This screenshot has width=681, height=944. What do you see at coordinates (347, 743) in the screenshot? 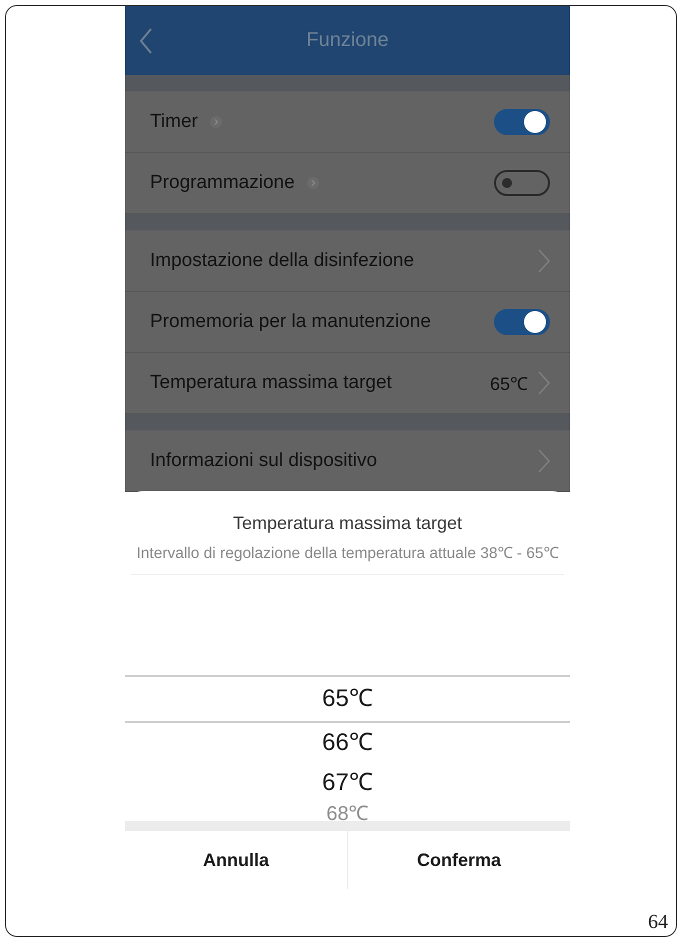
I see `picker-option: 66℃` at bounding box center [347, 743].